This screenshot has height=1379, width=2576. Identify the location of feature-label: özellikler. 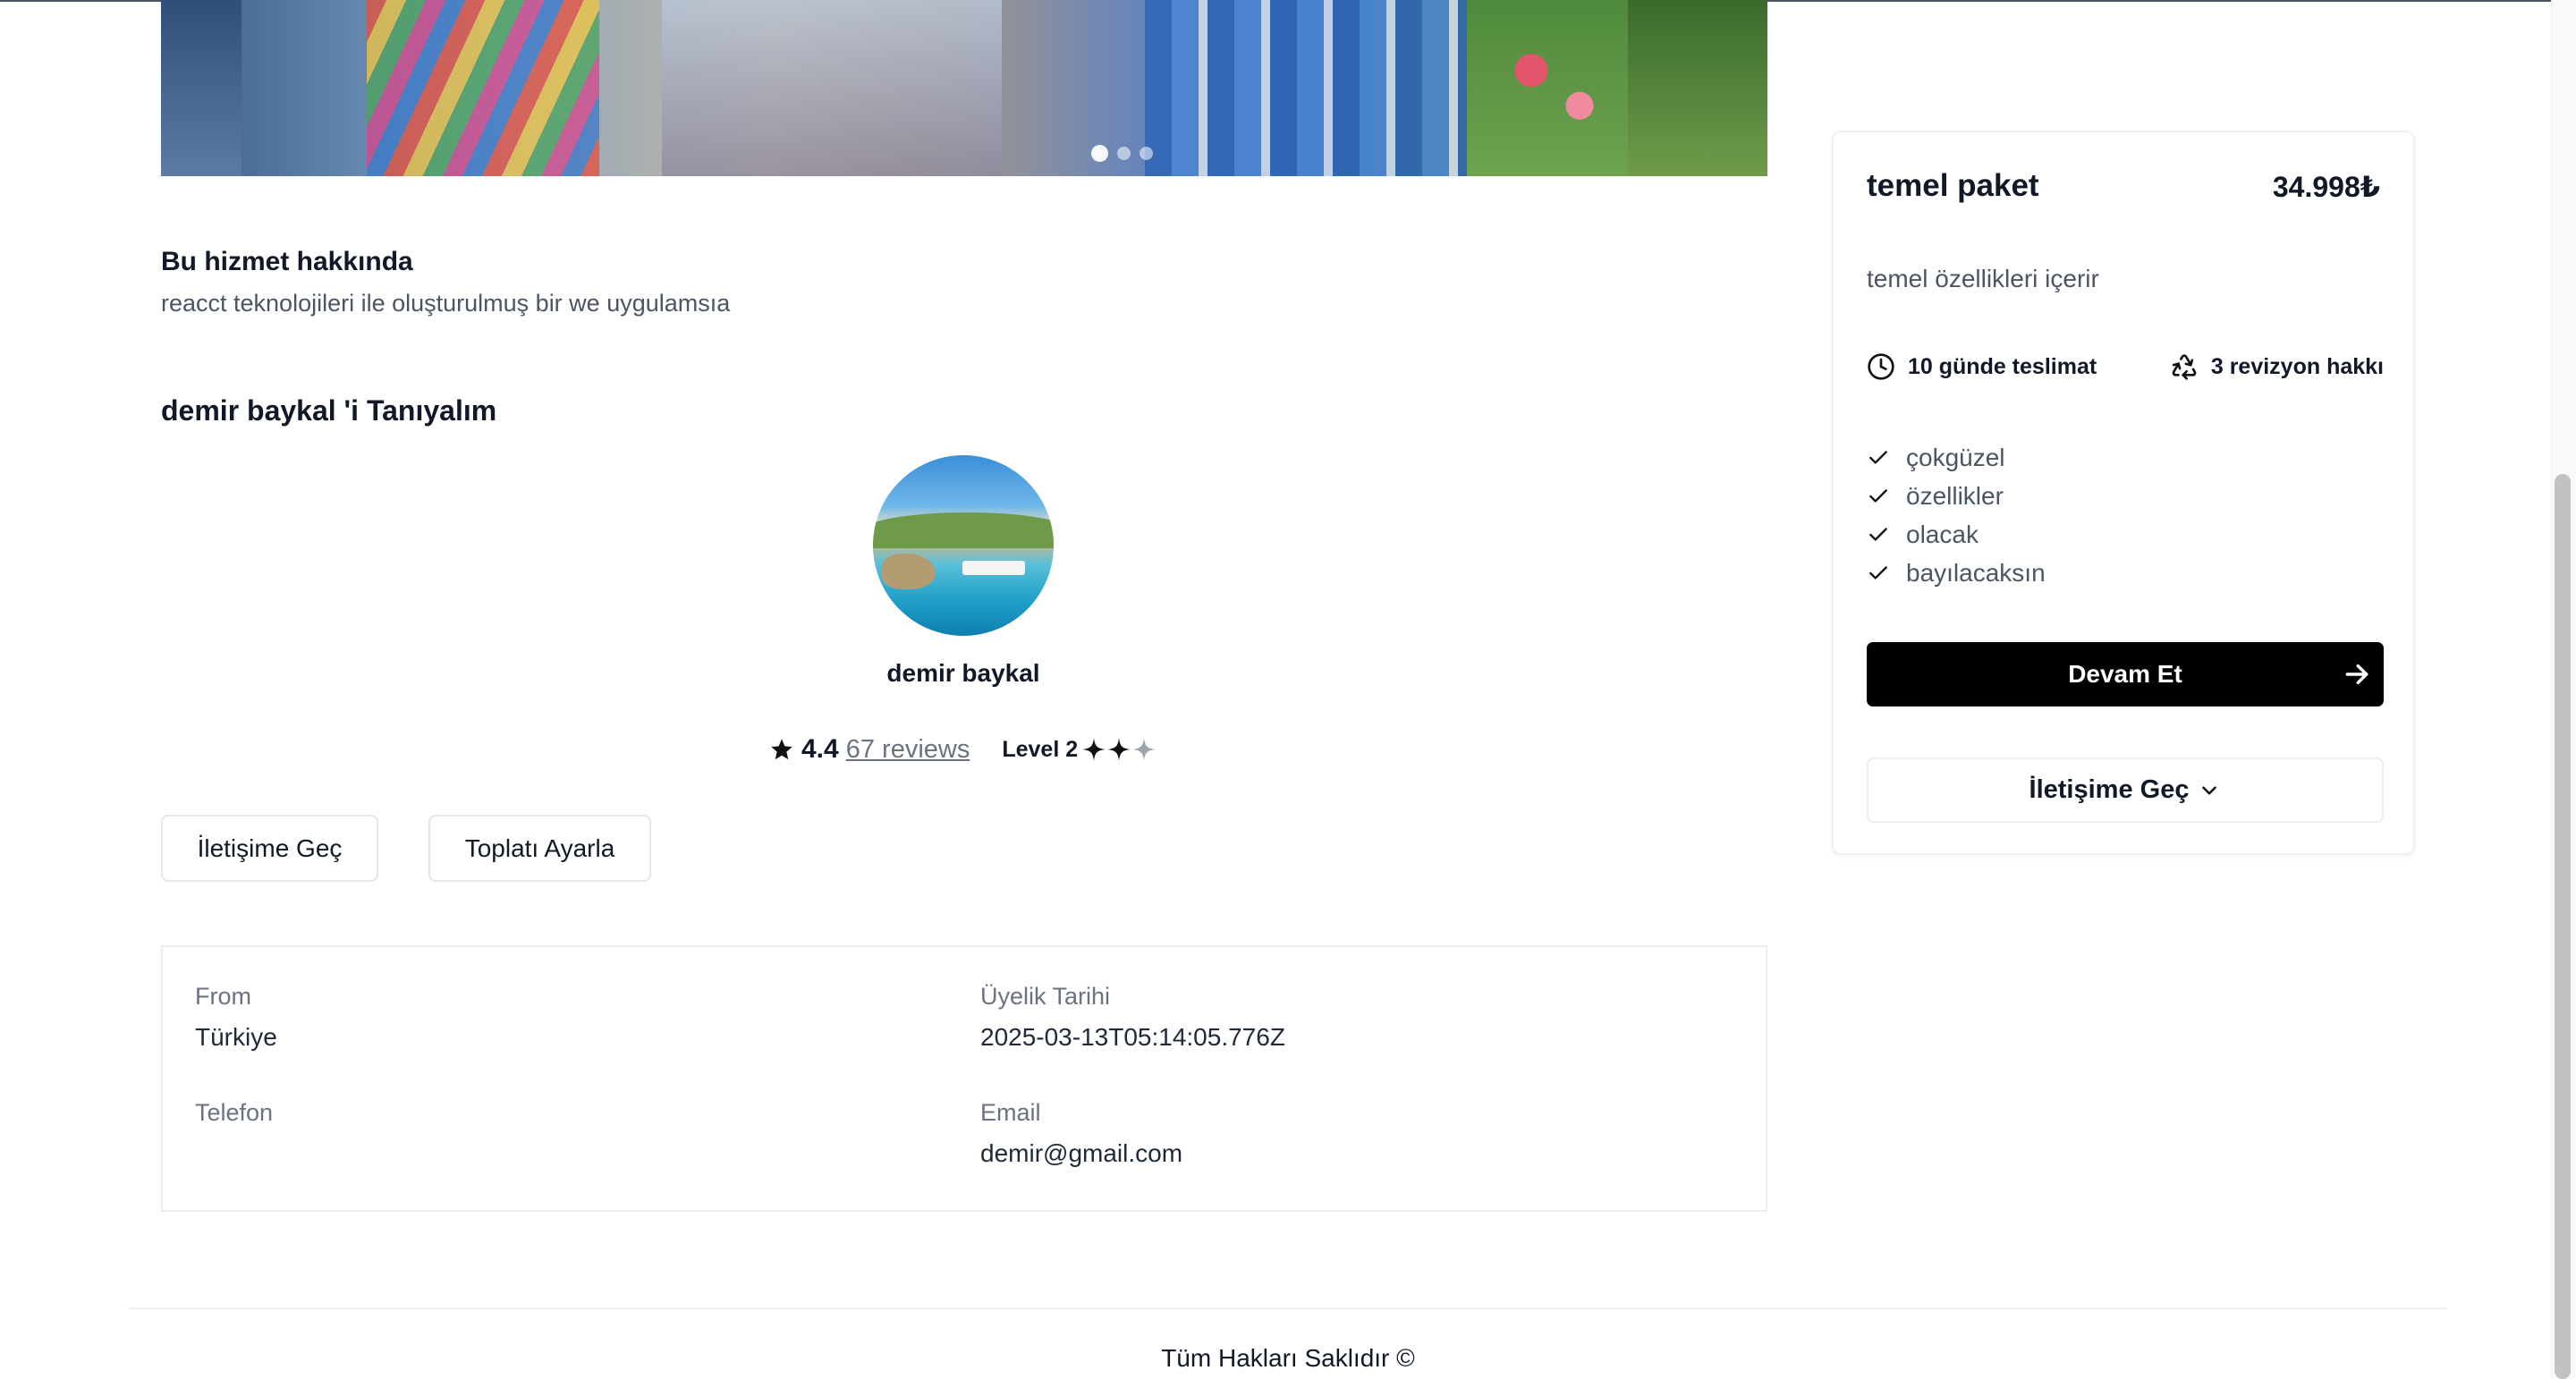
(1955, 495).